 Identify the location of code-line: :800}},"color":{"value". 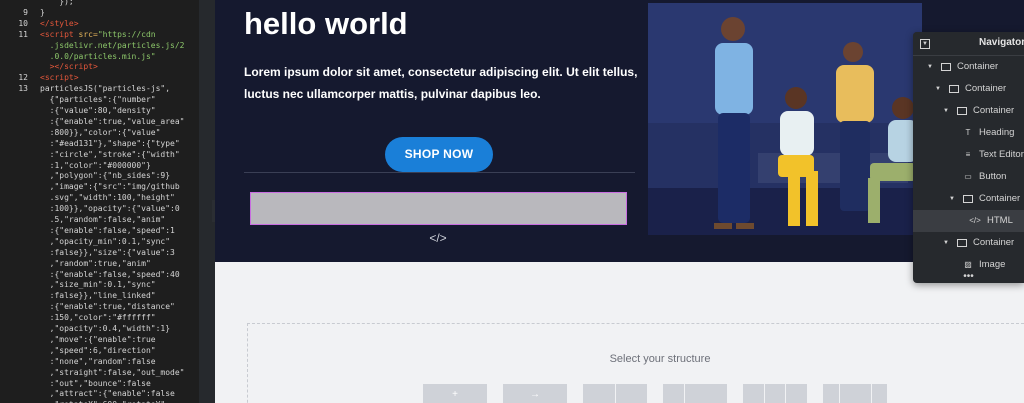
(99, 132).